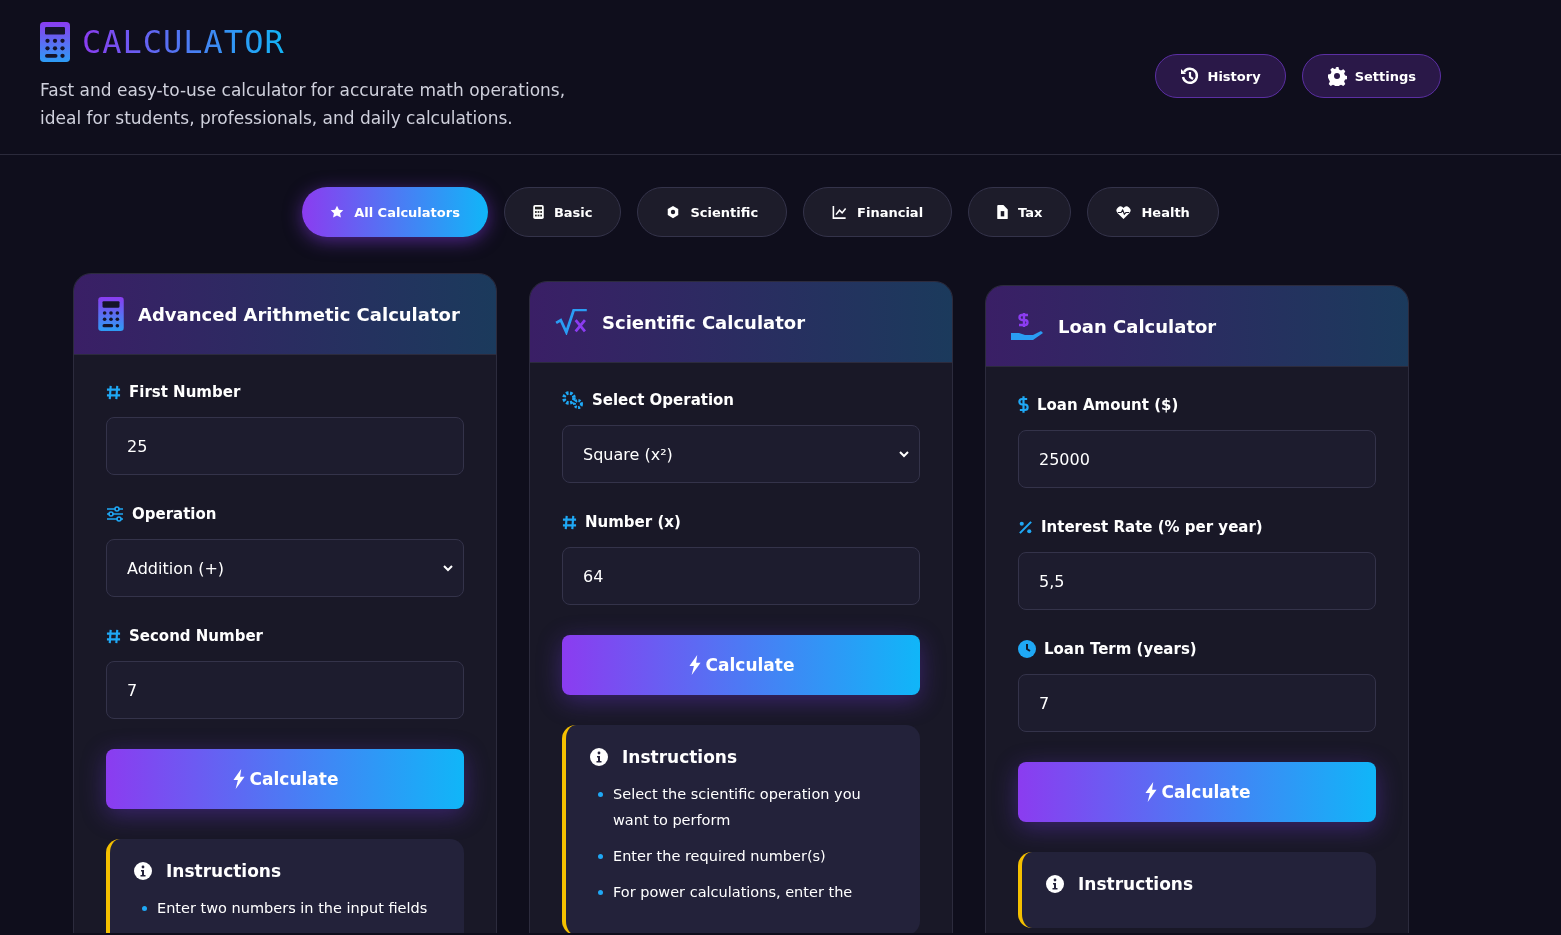  What do you see at coordinates (1336, 76) in the screenshot?
I see `settings-icon` at bounding box center [1336, 76].